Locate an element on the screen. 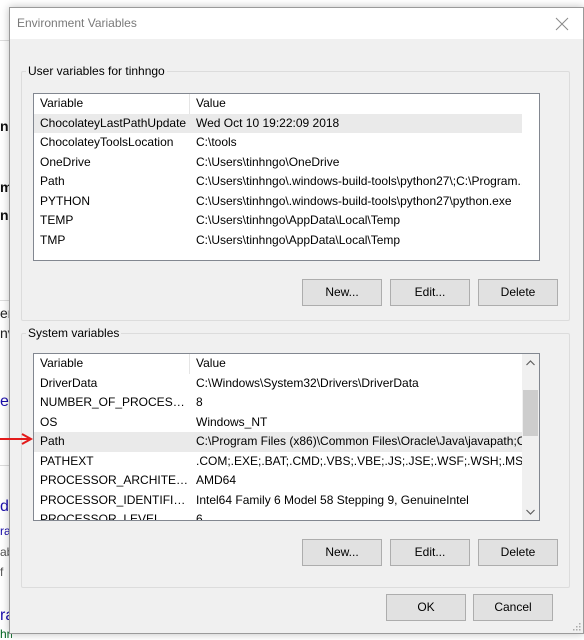 This screenshot has height=640, width=584. scrollbar-thumb is located at coordinates (530, 413).